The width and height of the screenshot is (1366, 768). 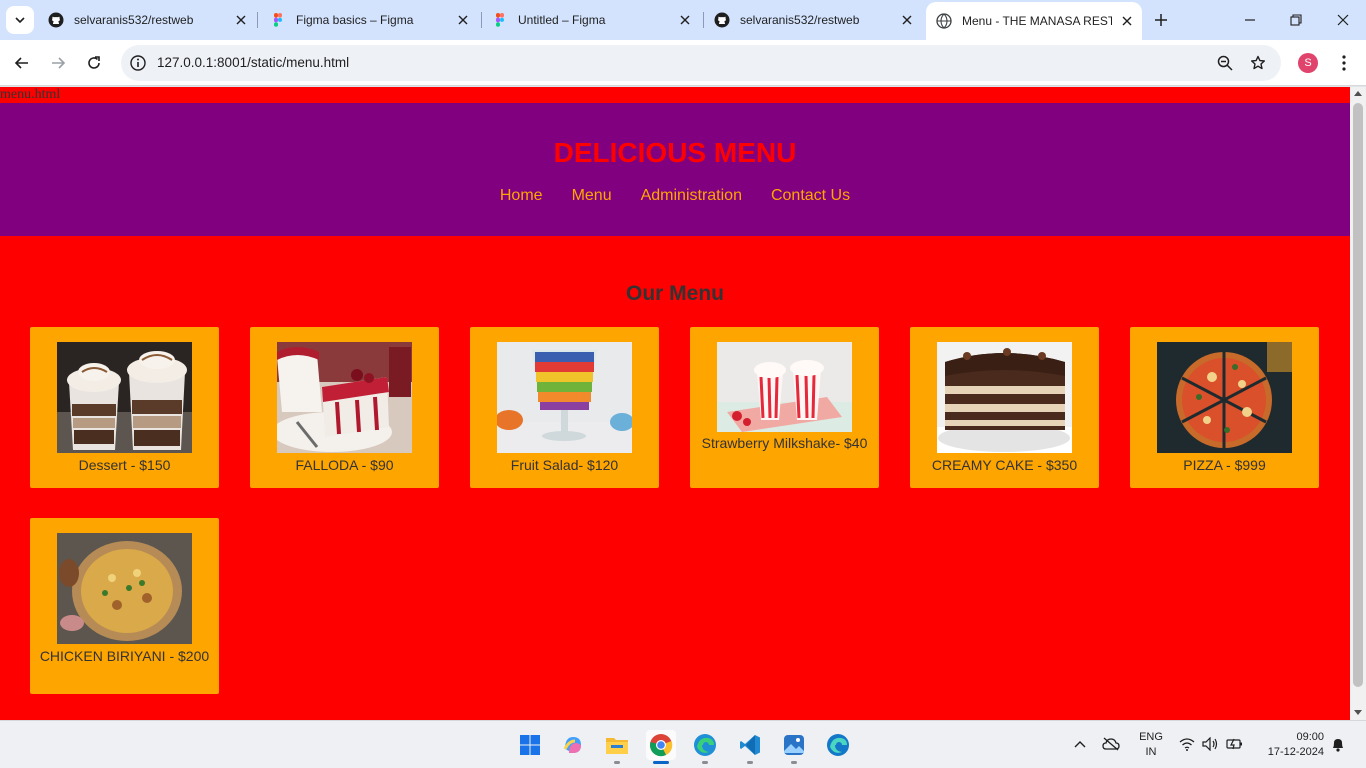 I want to click on bookmark-button, so click(x=1258, y=63).